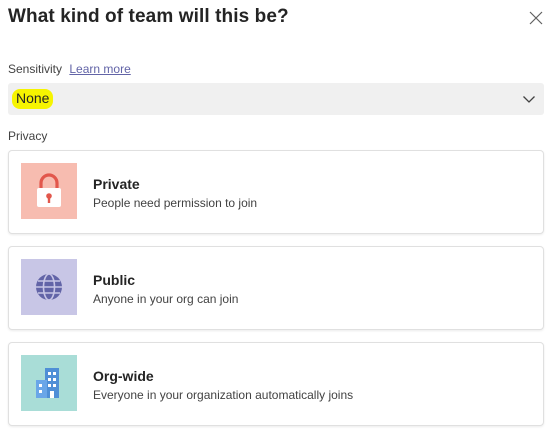 The image size is (553, 440). Describe the element at coordinates (33, 99) in the screenshot. I see `sensitivity-selected-value: None` at that location.